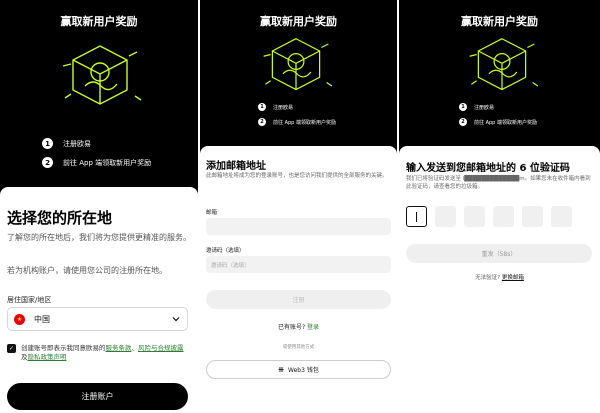 Image resolution: width=600 pixels, height=413 pixels. Describe the element at coordinates (236, 166) in the screenshot. I see `page-title: 添加邮箱地址` at that location.